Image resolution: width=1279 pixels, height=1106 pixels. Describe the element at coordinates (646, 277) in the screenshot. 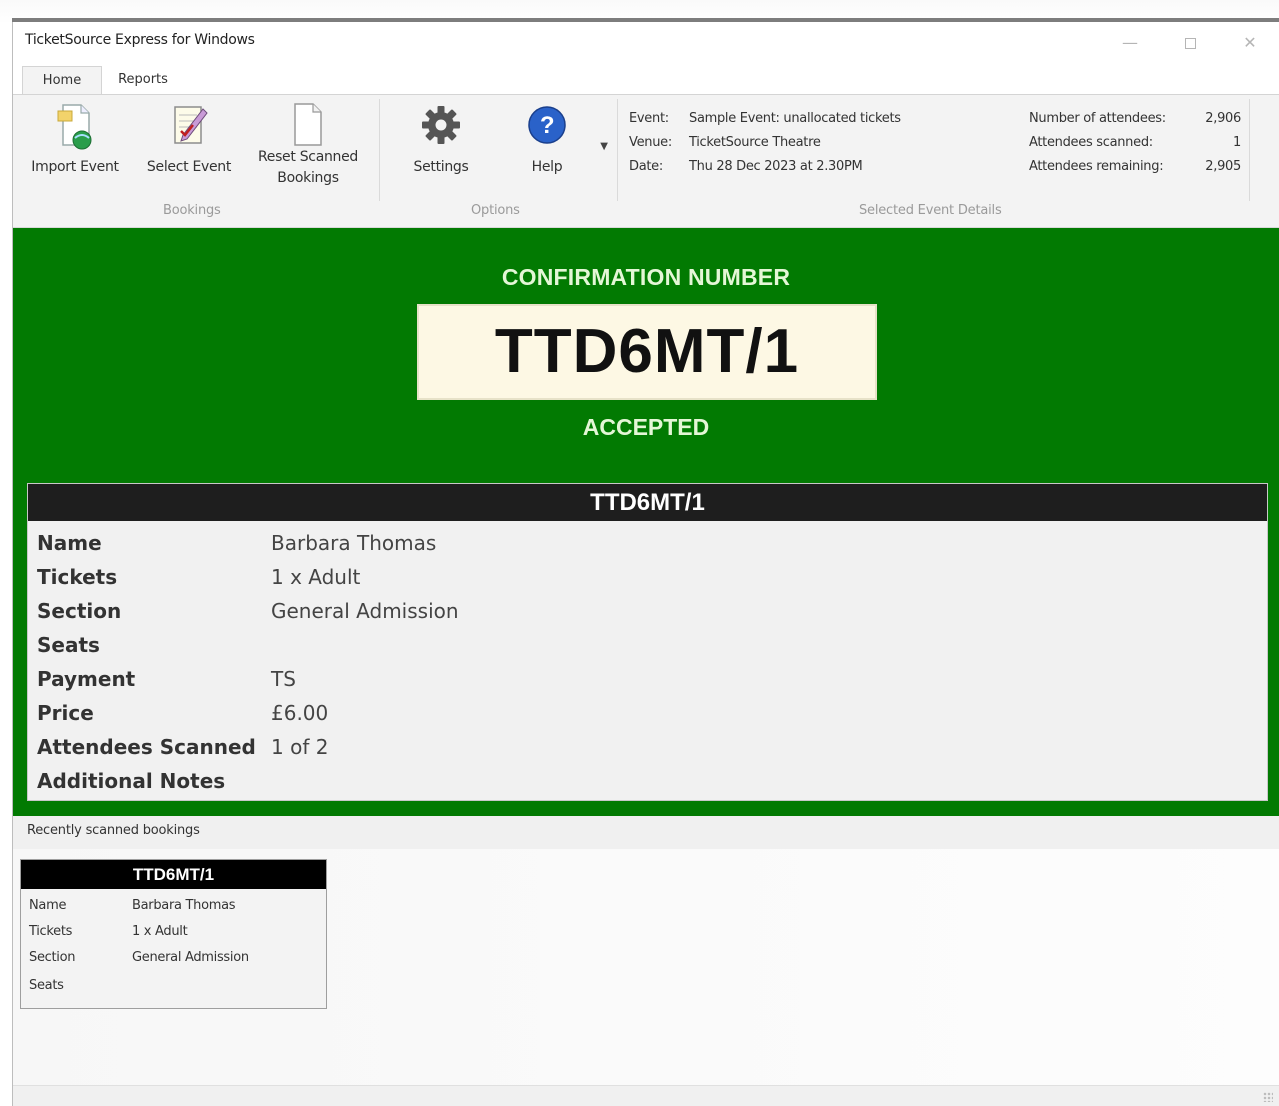

I see `confirmation-label: CONFIRMATION NUMBER` at that location.